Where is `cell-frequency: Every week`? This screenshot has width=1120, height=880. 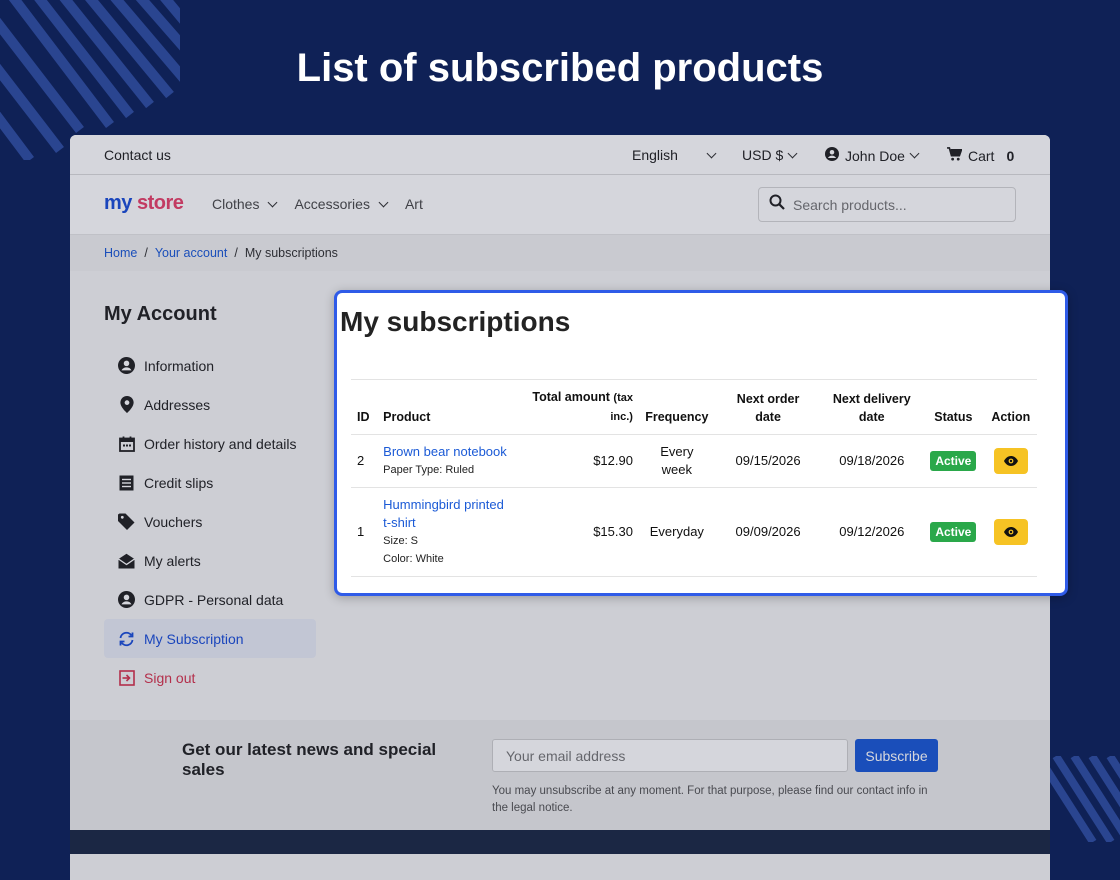 cell-frequency: Every week is located at coordinates (676, 461).